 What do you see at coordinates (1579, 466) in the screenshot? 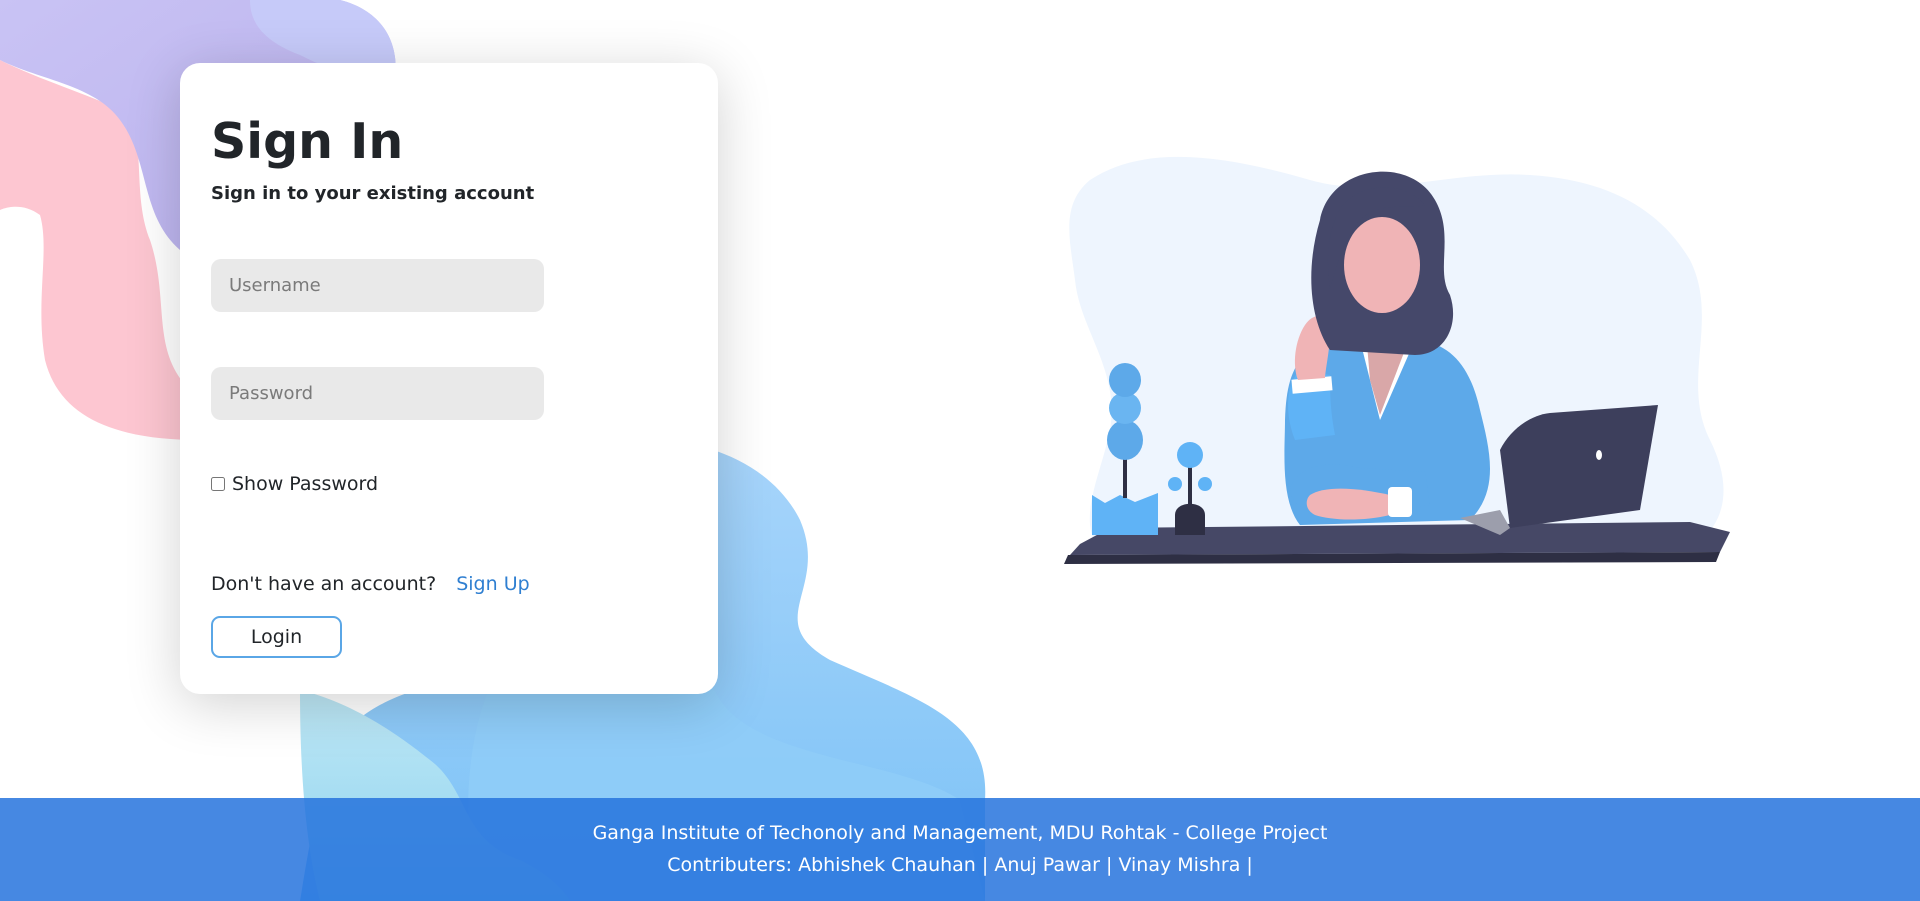
I see `laptop-screen` at bounding box center [1579, 466].